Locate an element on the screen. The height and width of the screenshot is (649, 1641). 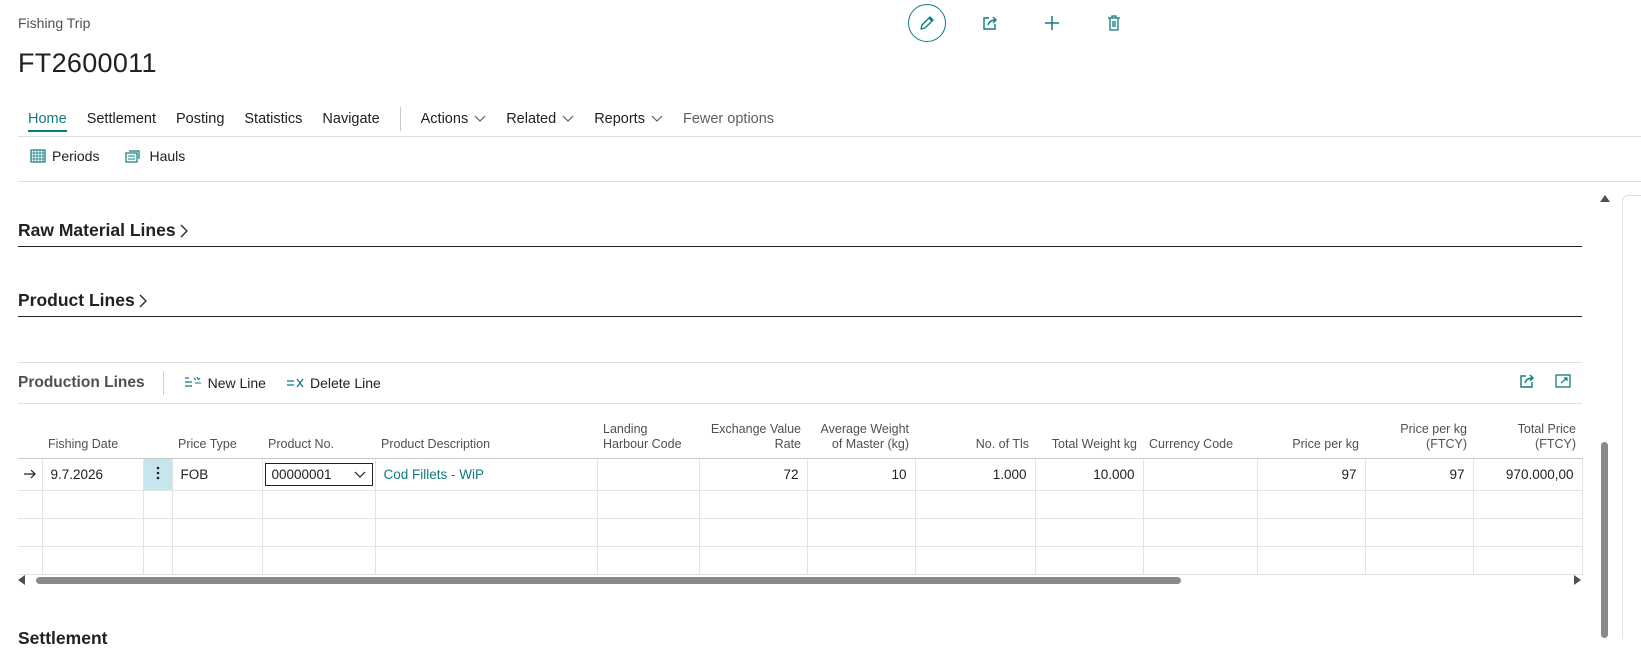
section-product-lines: Product Lines is located at coordinates (83, 300).